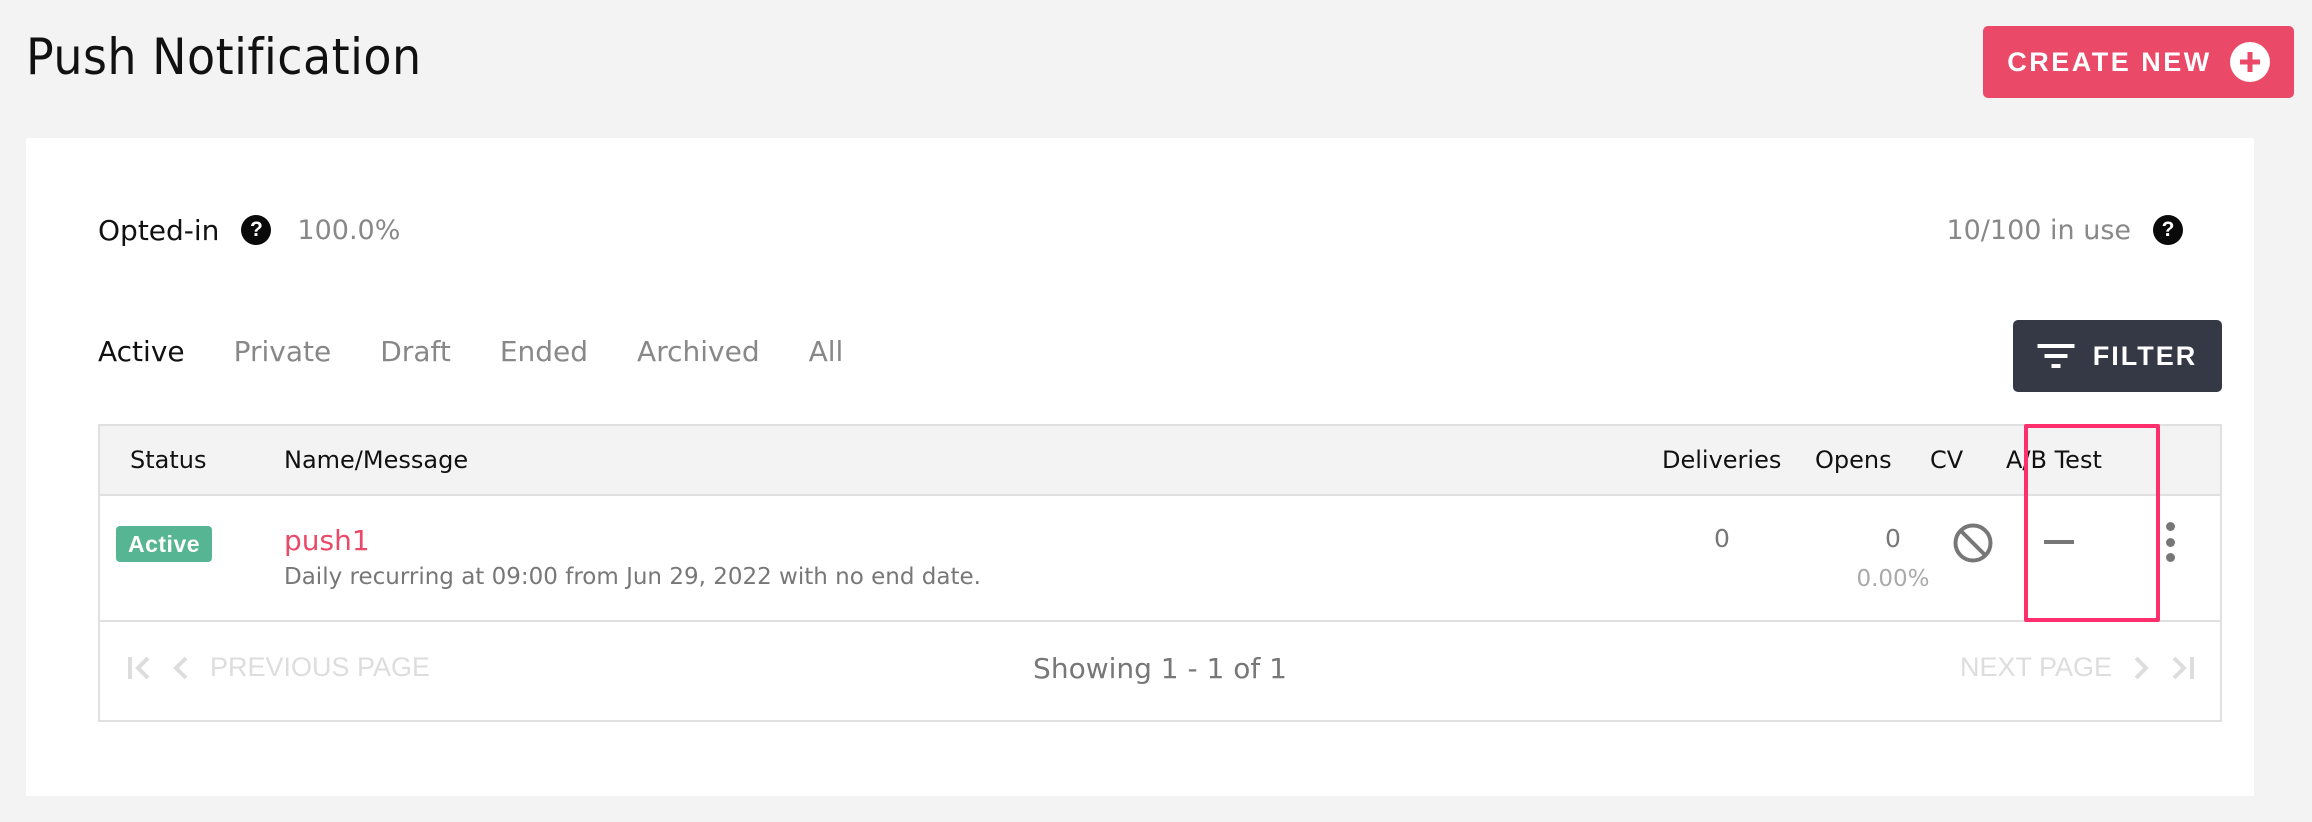  What do you see at coordinates (2038, 230) in the screenshot?
I see `quota-value: 10/100 in use` at bounding box center [2038, 230].